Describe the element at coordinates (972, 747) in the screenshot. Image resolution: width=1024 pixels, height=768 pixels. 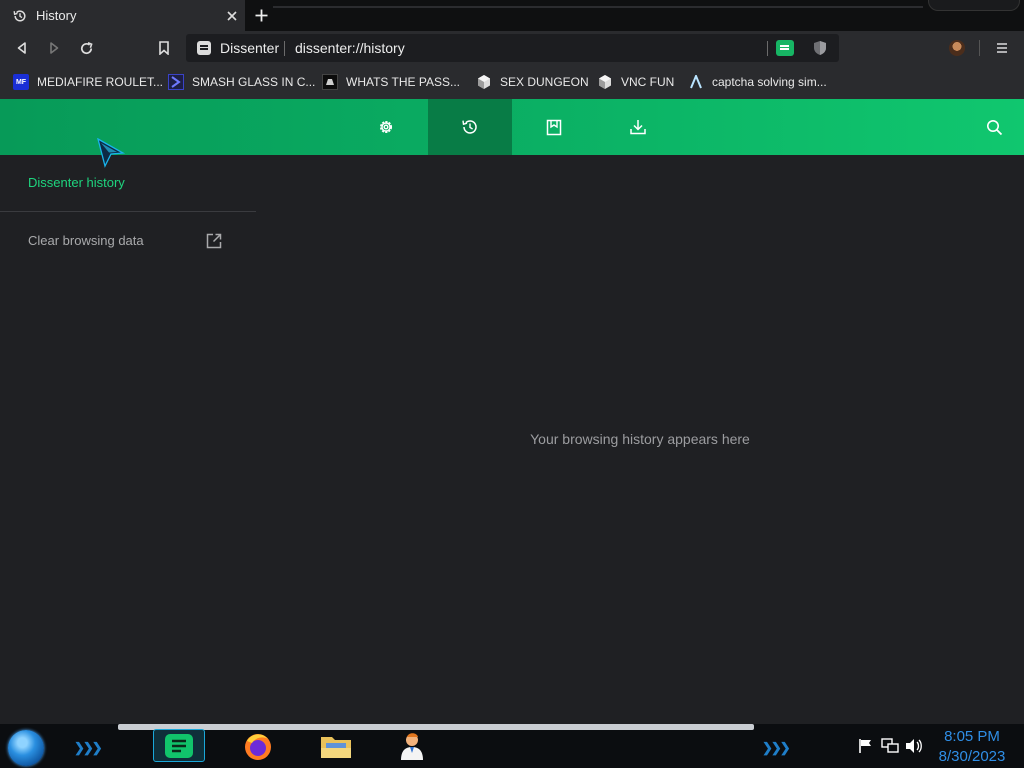
I see `taskbar-clock: 8:05 PM 8/30/2023` at that location.